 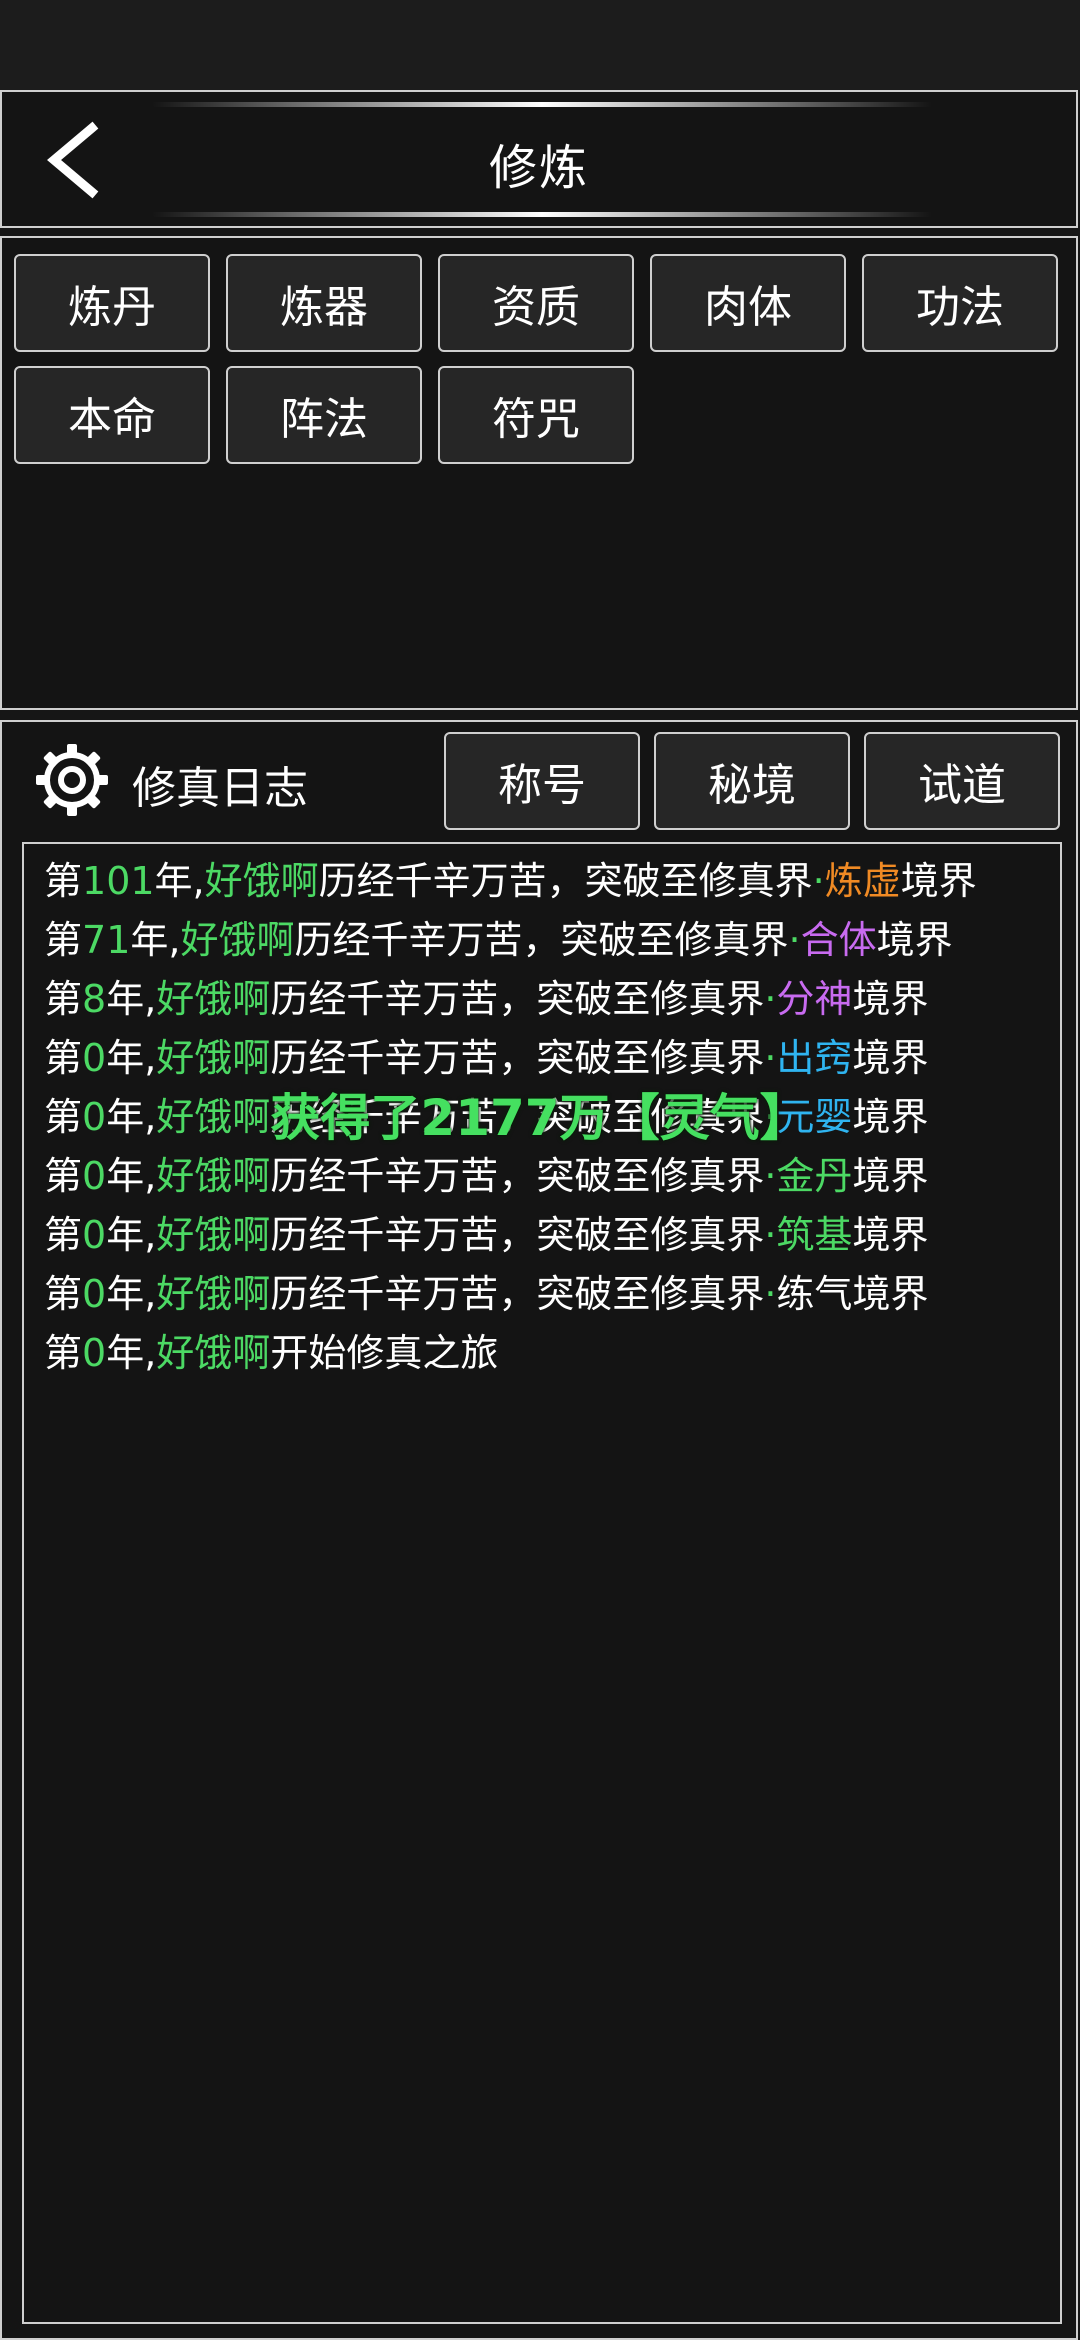 I want to click on page-title: 修炼, so click(x=538, y=168).